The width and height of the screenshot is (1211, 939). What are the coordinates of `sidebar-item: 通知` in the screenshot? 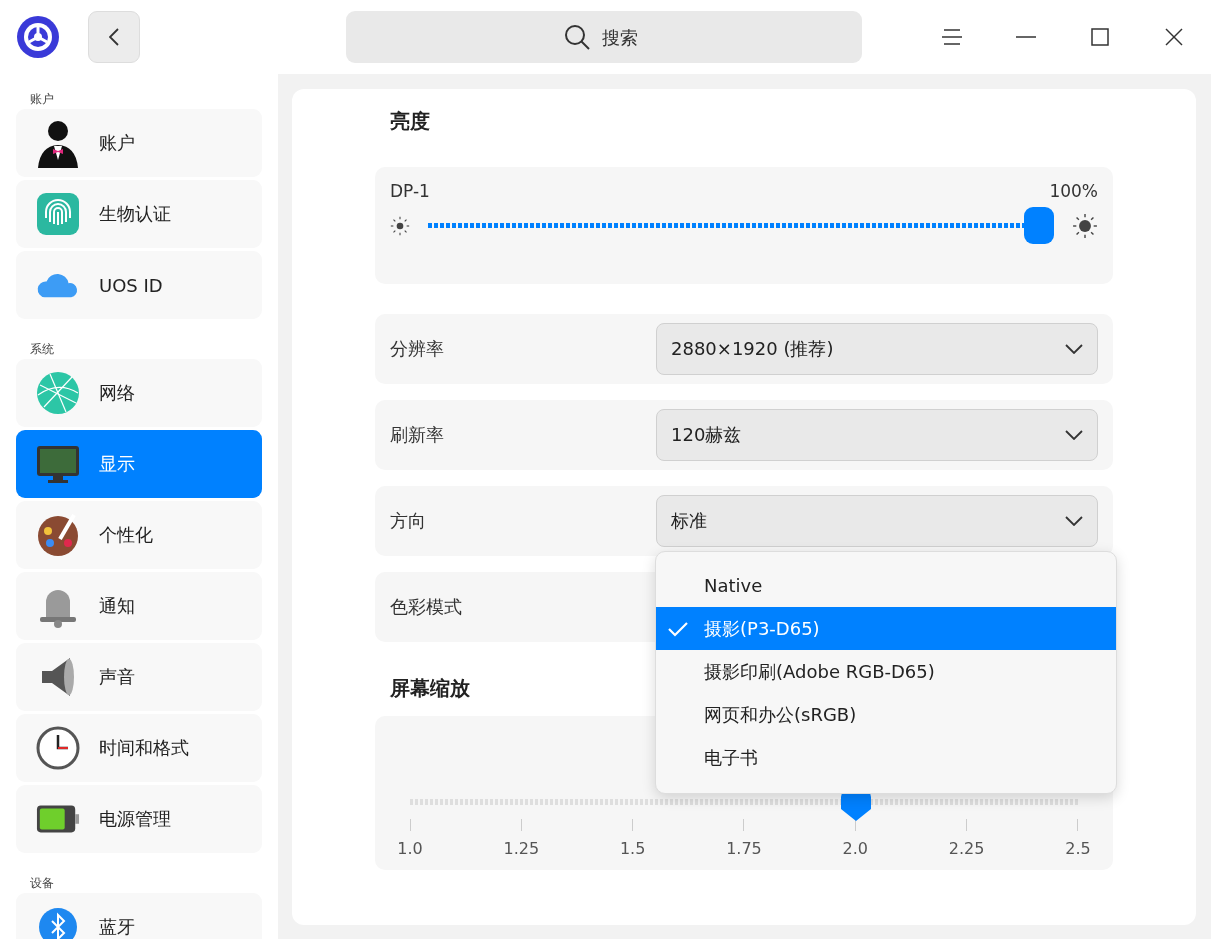 It's located at (139, 606).